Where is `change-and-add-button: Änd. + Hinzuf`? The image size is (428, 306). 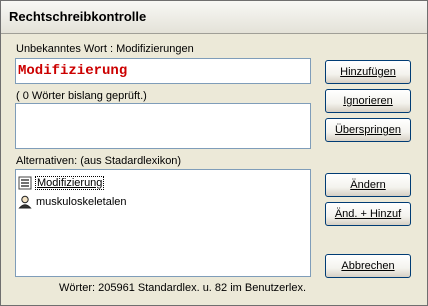
change-and-add-button: Änd. + Hinzuf is located at coordinates (368, 214).